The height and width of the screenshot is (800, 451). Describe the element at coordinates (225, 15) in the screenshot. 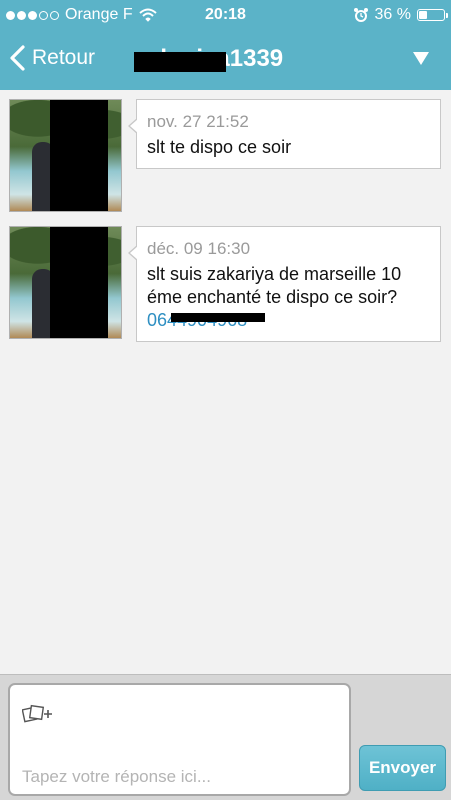

I see `status-bar: Orange F 20:18 36 %` at that location.